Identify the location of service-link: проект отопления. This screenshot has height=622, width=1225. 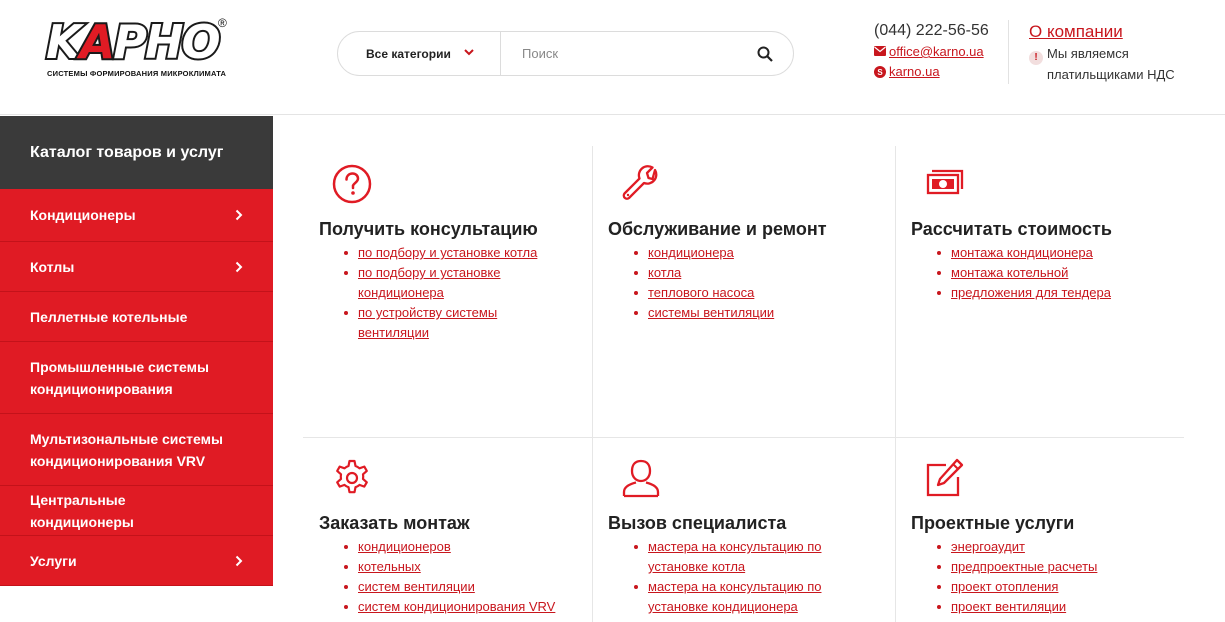
(1004, 586).